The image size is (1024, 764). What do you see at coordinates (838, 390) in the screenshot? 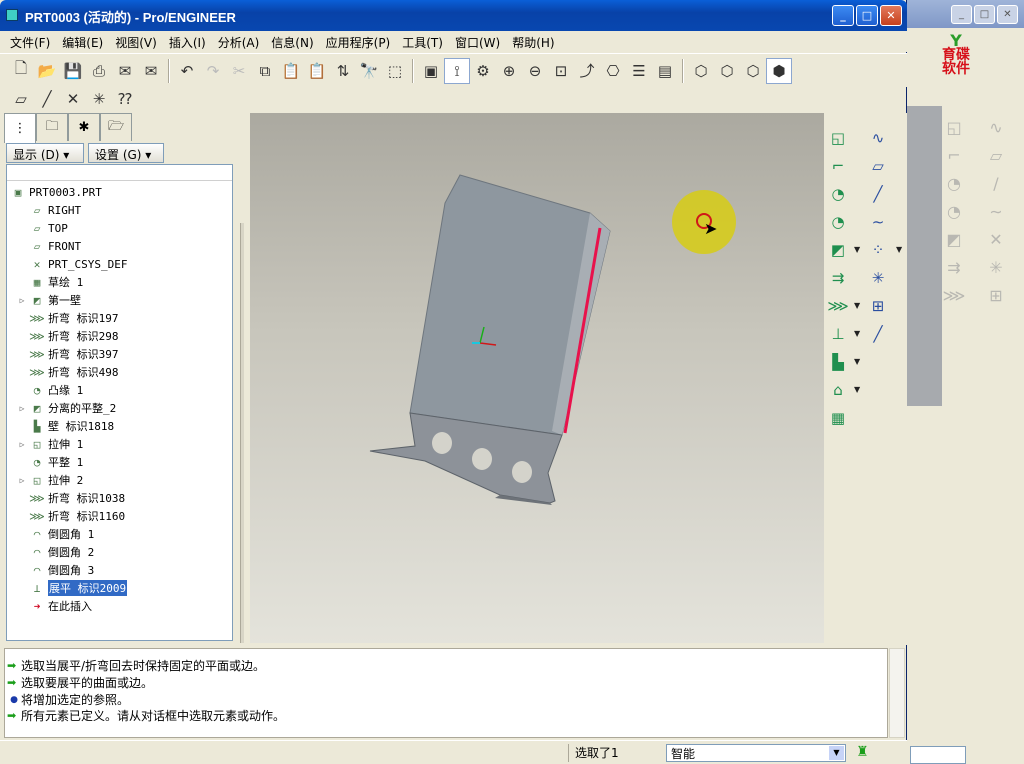
I see `deform-area-icon: ⌂` at bounding box center [838, 390].